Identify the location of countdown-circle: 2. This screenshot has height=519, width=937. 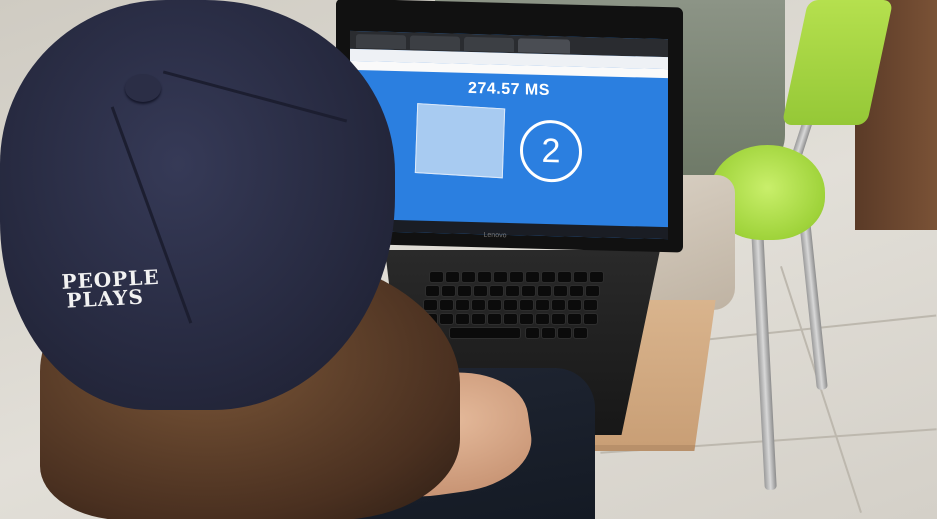
(551, 151).